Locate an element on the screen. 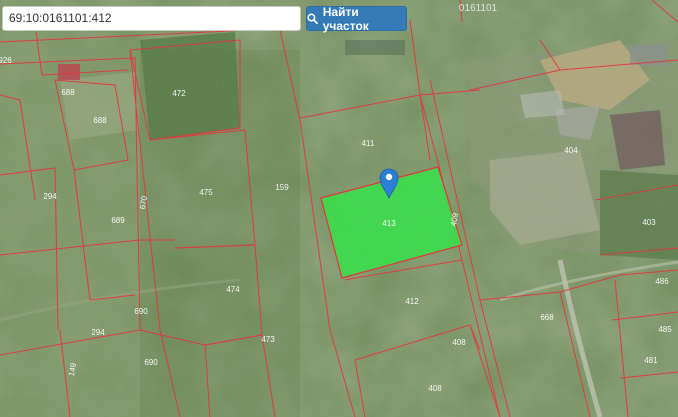 Image resolution: width=678 pixels, height=417 pixels. parcel-label: 412 is located at coordinates (412, 301).